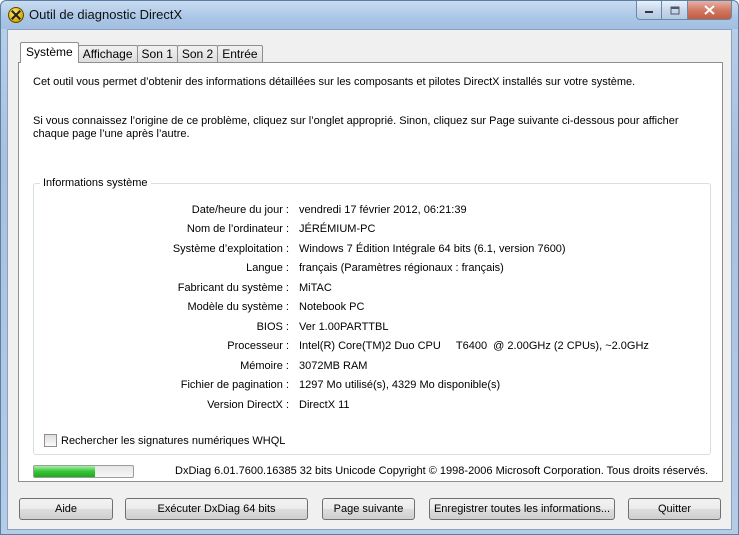 This screenshot has width=739, height=535. I want to click on info-label: Version DirectX :, so click(248, 405).